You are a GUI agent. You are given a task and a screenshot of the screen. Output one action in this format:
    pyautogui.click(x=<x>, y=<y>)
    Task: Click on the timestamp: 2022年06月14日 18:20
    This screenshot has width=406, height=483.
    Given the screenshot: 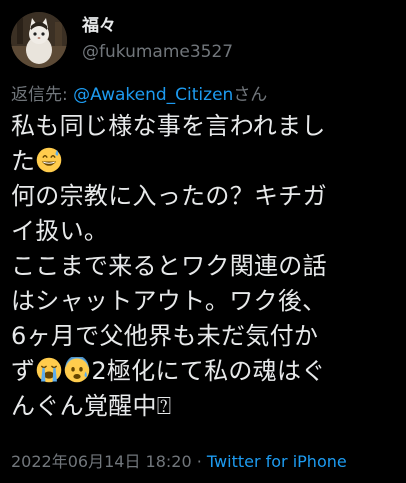 What is the action you would take?
    pyautogui.click(x=101, y=461)
    